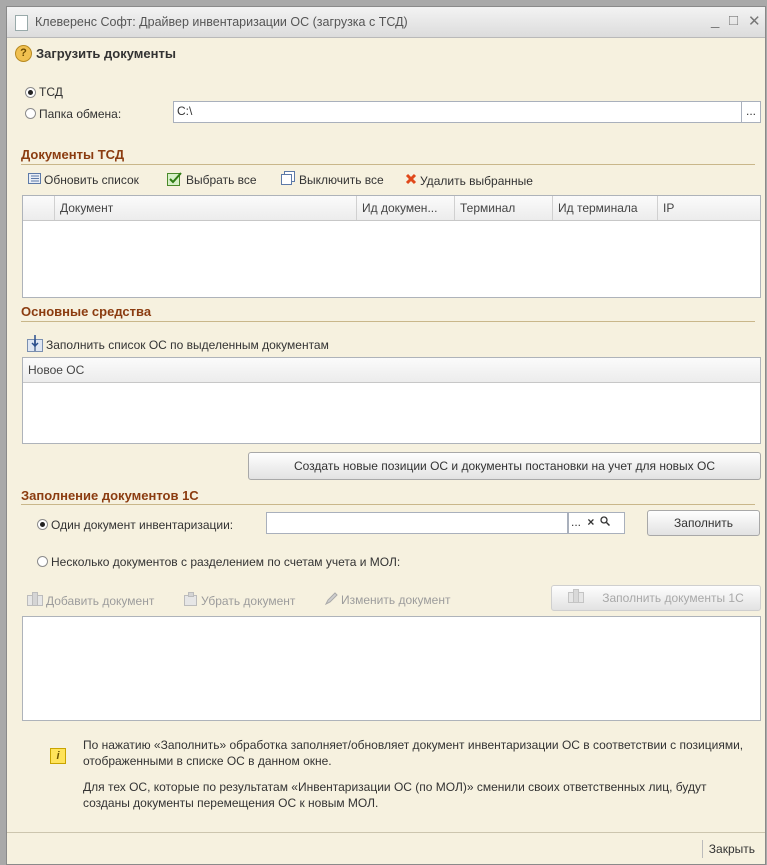 Image resolution: width=767 pixels, height=865 pixels. I want to click on fill-button: Заполнить, so click(703, 523).